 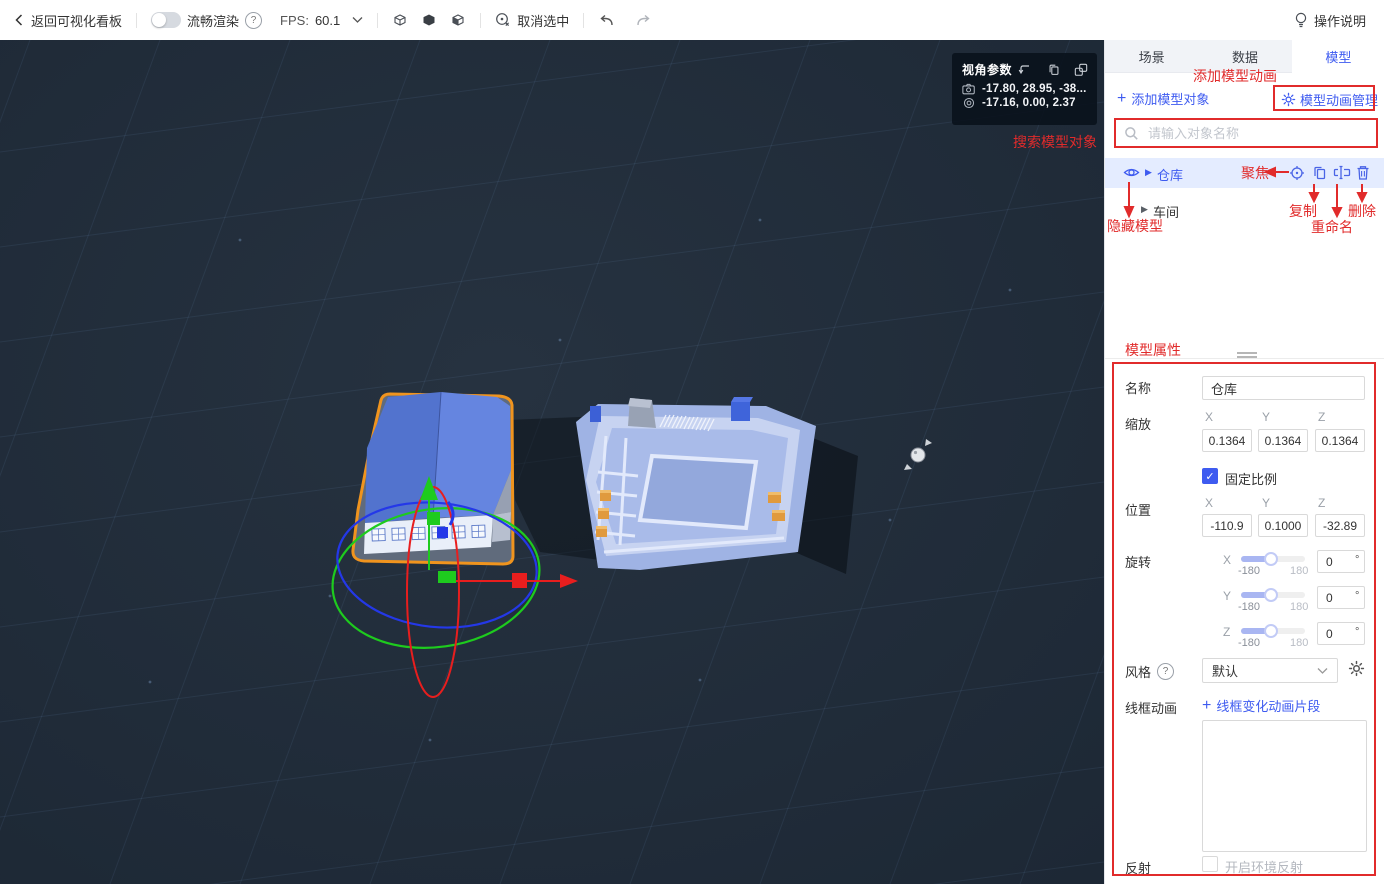 What do you see at coordinates (1337, 56) in the screenshot?
I see `tab-model: 模型` at bounding box center [1337, 56].